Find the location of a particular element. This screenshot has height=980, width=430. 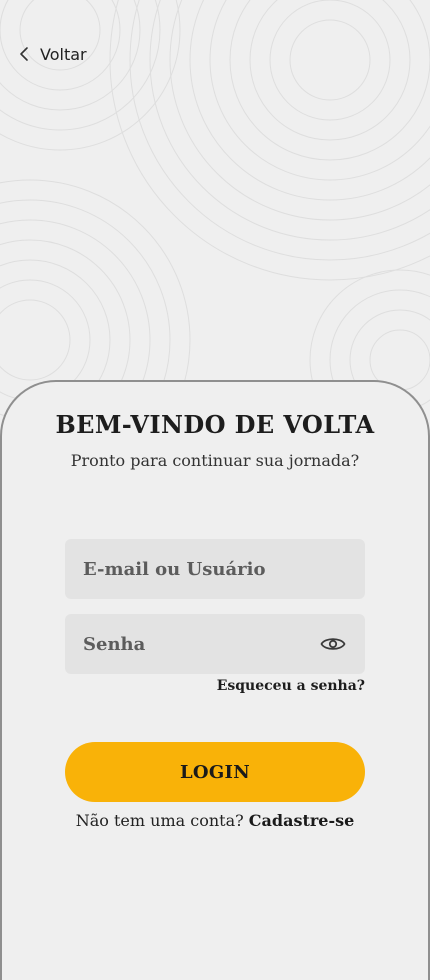

email-input is located at coordinates (215, 569).